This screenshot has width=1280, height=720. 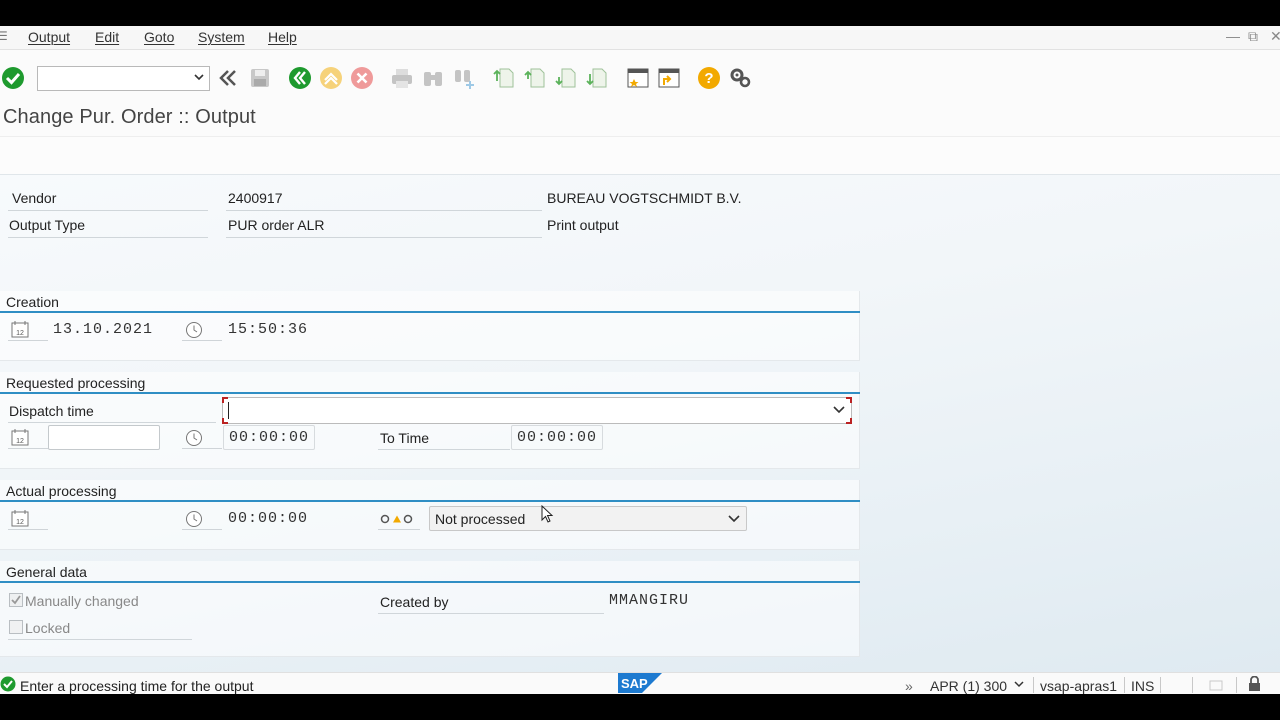 What do you see at coordinates (61, 491) in the screenshot?
I see `actual-processing-title: Actual processing` at bounding box center [61, 491].